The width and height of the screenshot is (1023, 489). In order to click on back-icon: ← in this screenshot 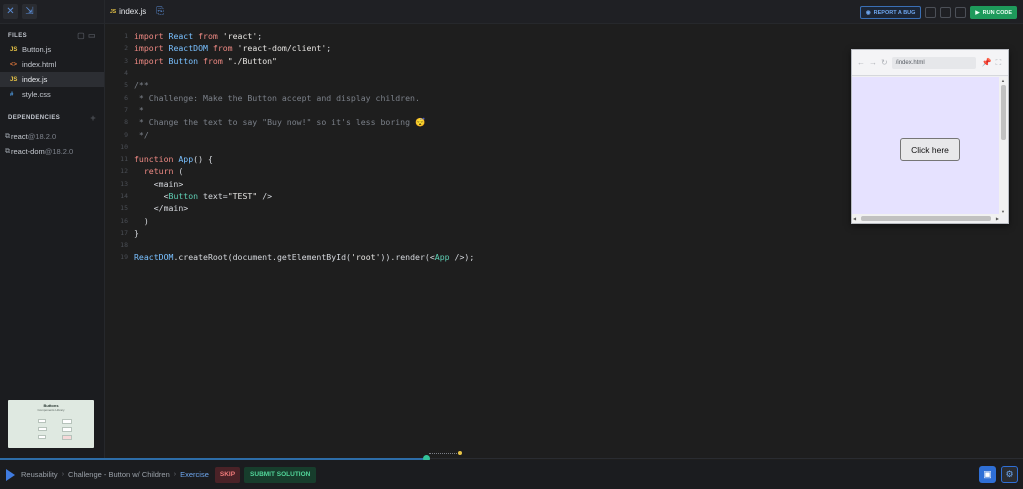, I will do `click(861, 62)`.